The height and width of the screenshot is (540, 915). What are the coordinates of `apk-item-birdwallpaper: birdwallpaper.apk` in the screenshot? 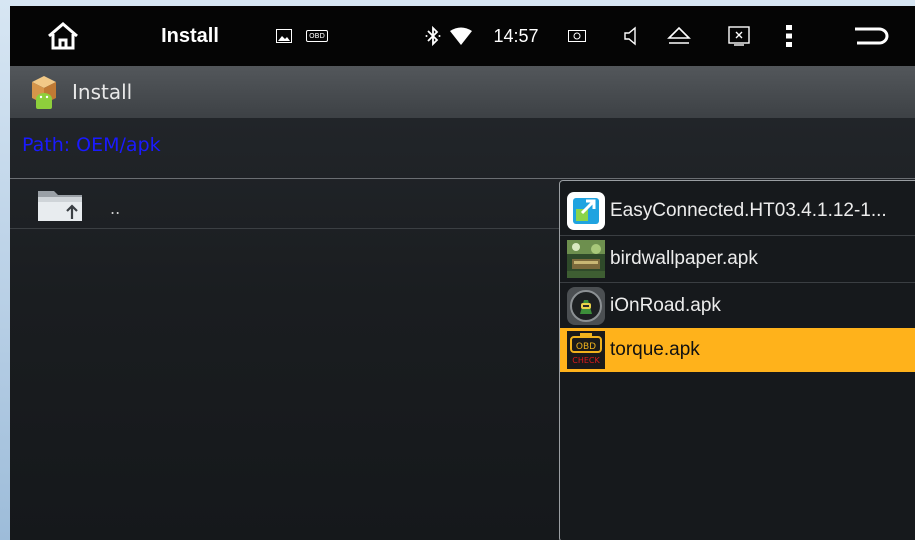 It's located at (737, 259).